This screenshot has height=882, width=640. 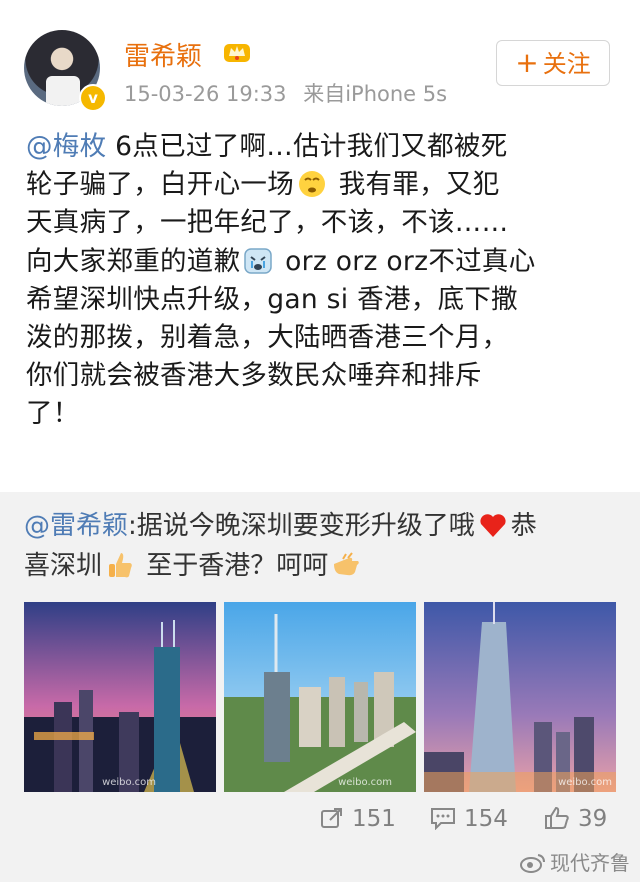 I want to click on like-count: 39, so click(x=593, y=819).